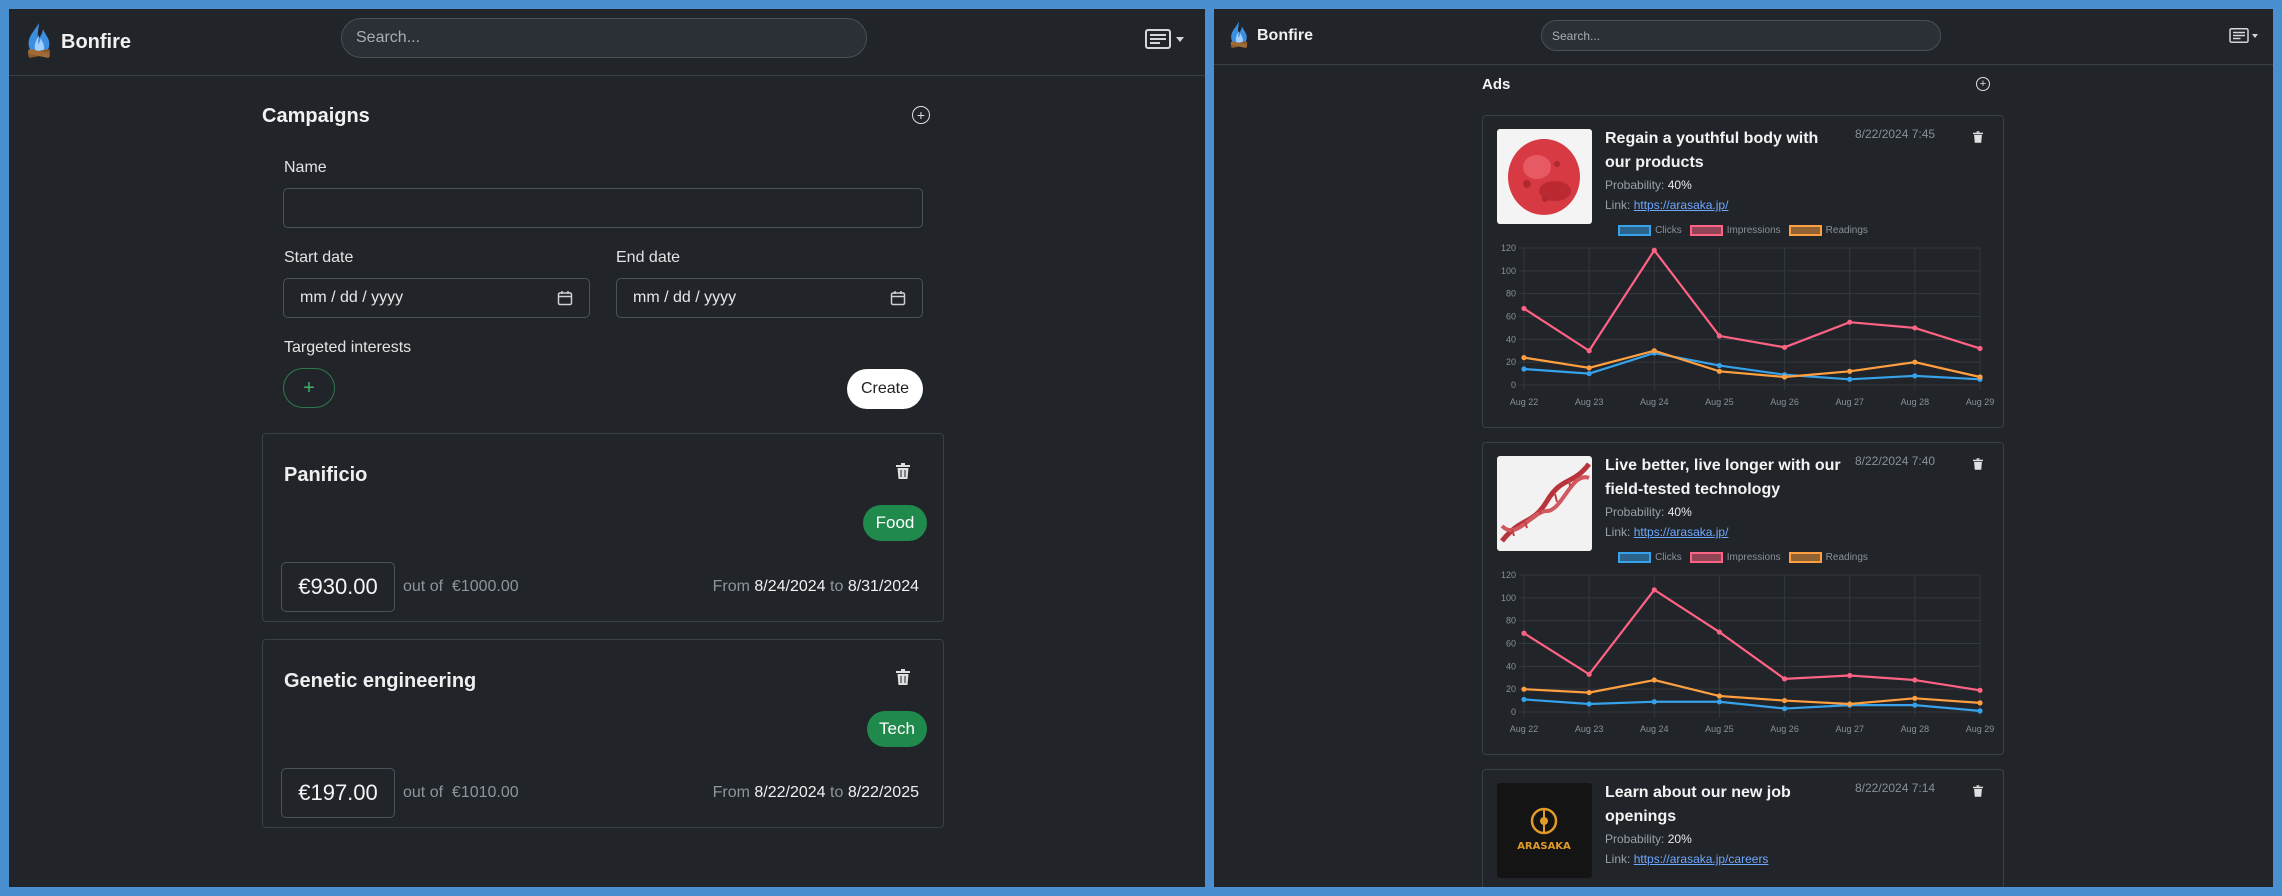 The height and width of the screenshot is (896, 2282). What do you see at coordinates (1508, 575) in the screenshot?
I see `y-tick-label: 120` at bounding box center [1508, 575].